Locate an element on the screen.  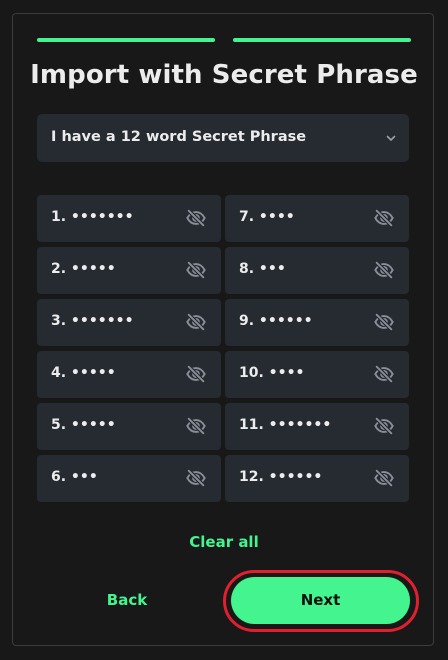
word-field-1: 1. ••••••• is located at coordinates (129, 218).